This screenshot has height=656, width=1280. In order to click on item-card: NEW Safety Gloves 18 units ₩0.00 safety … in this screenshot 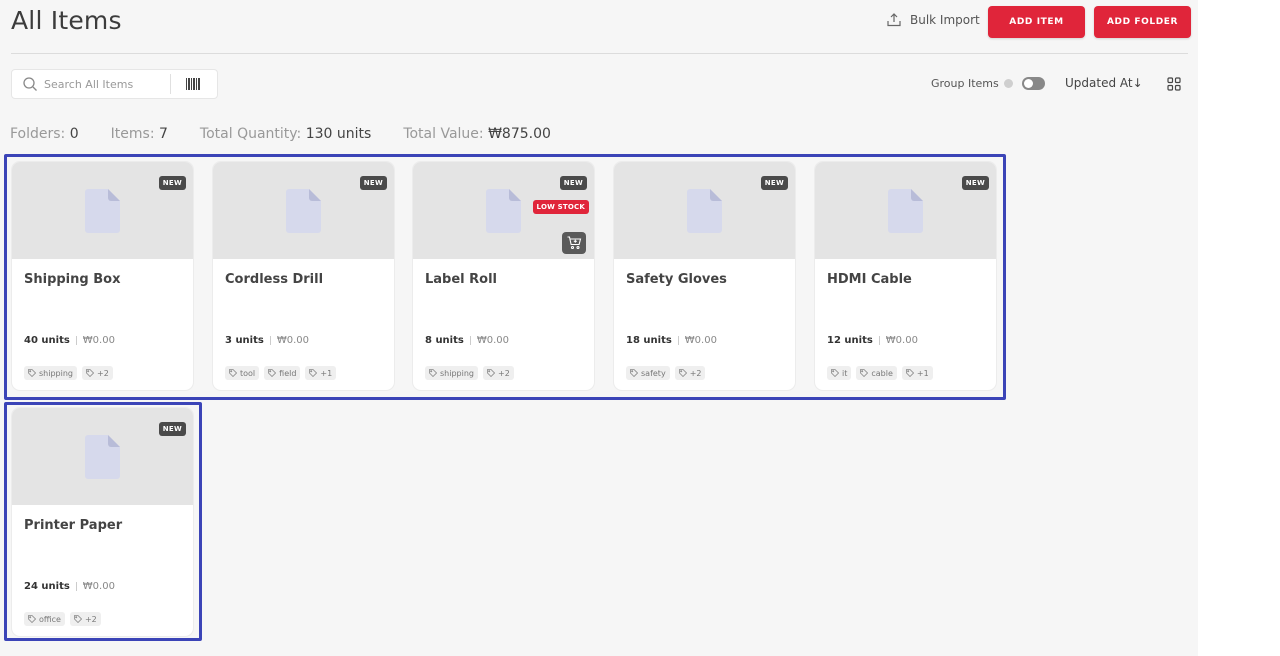, I will do `click(704, 276)`.